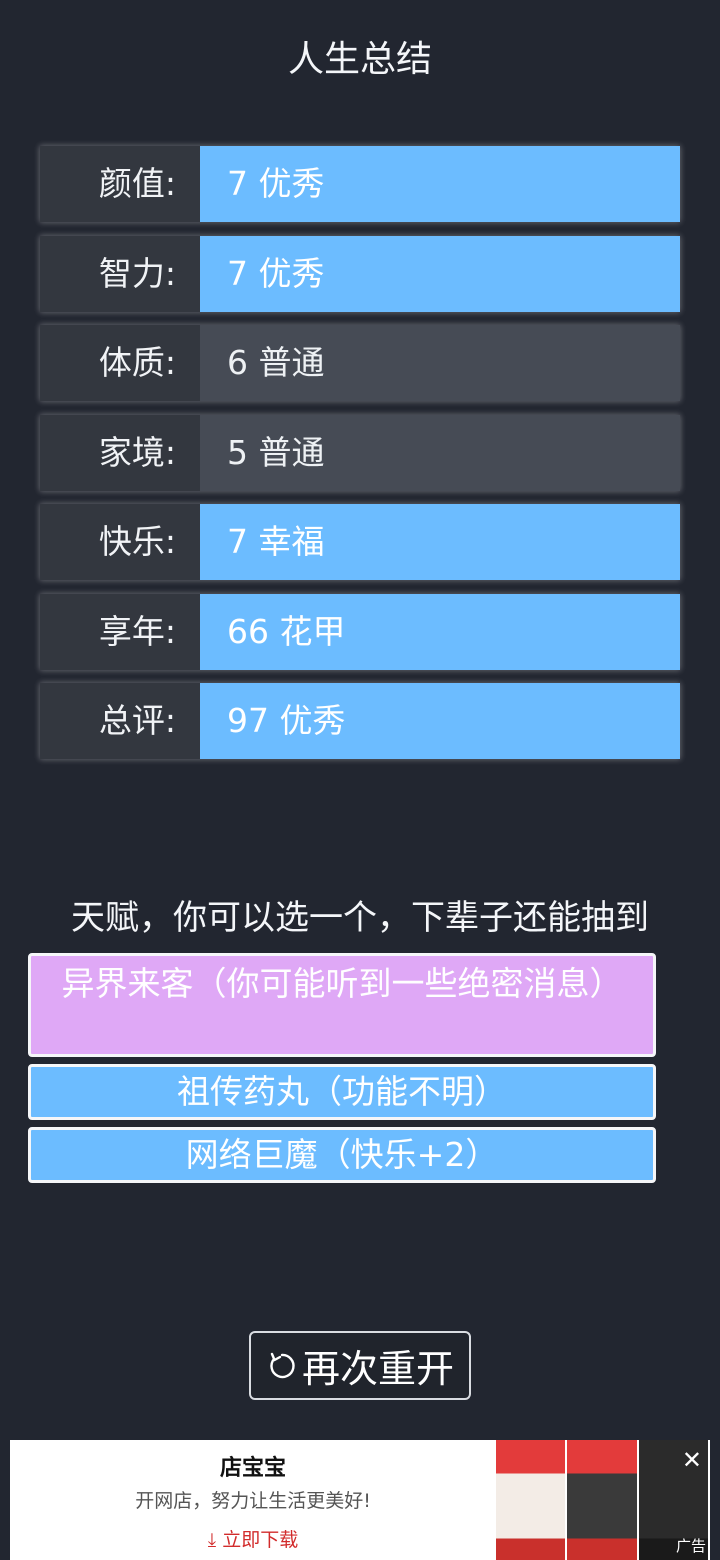  I want to click on stat-value: 6 普通, so click(440, 363).